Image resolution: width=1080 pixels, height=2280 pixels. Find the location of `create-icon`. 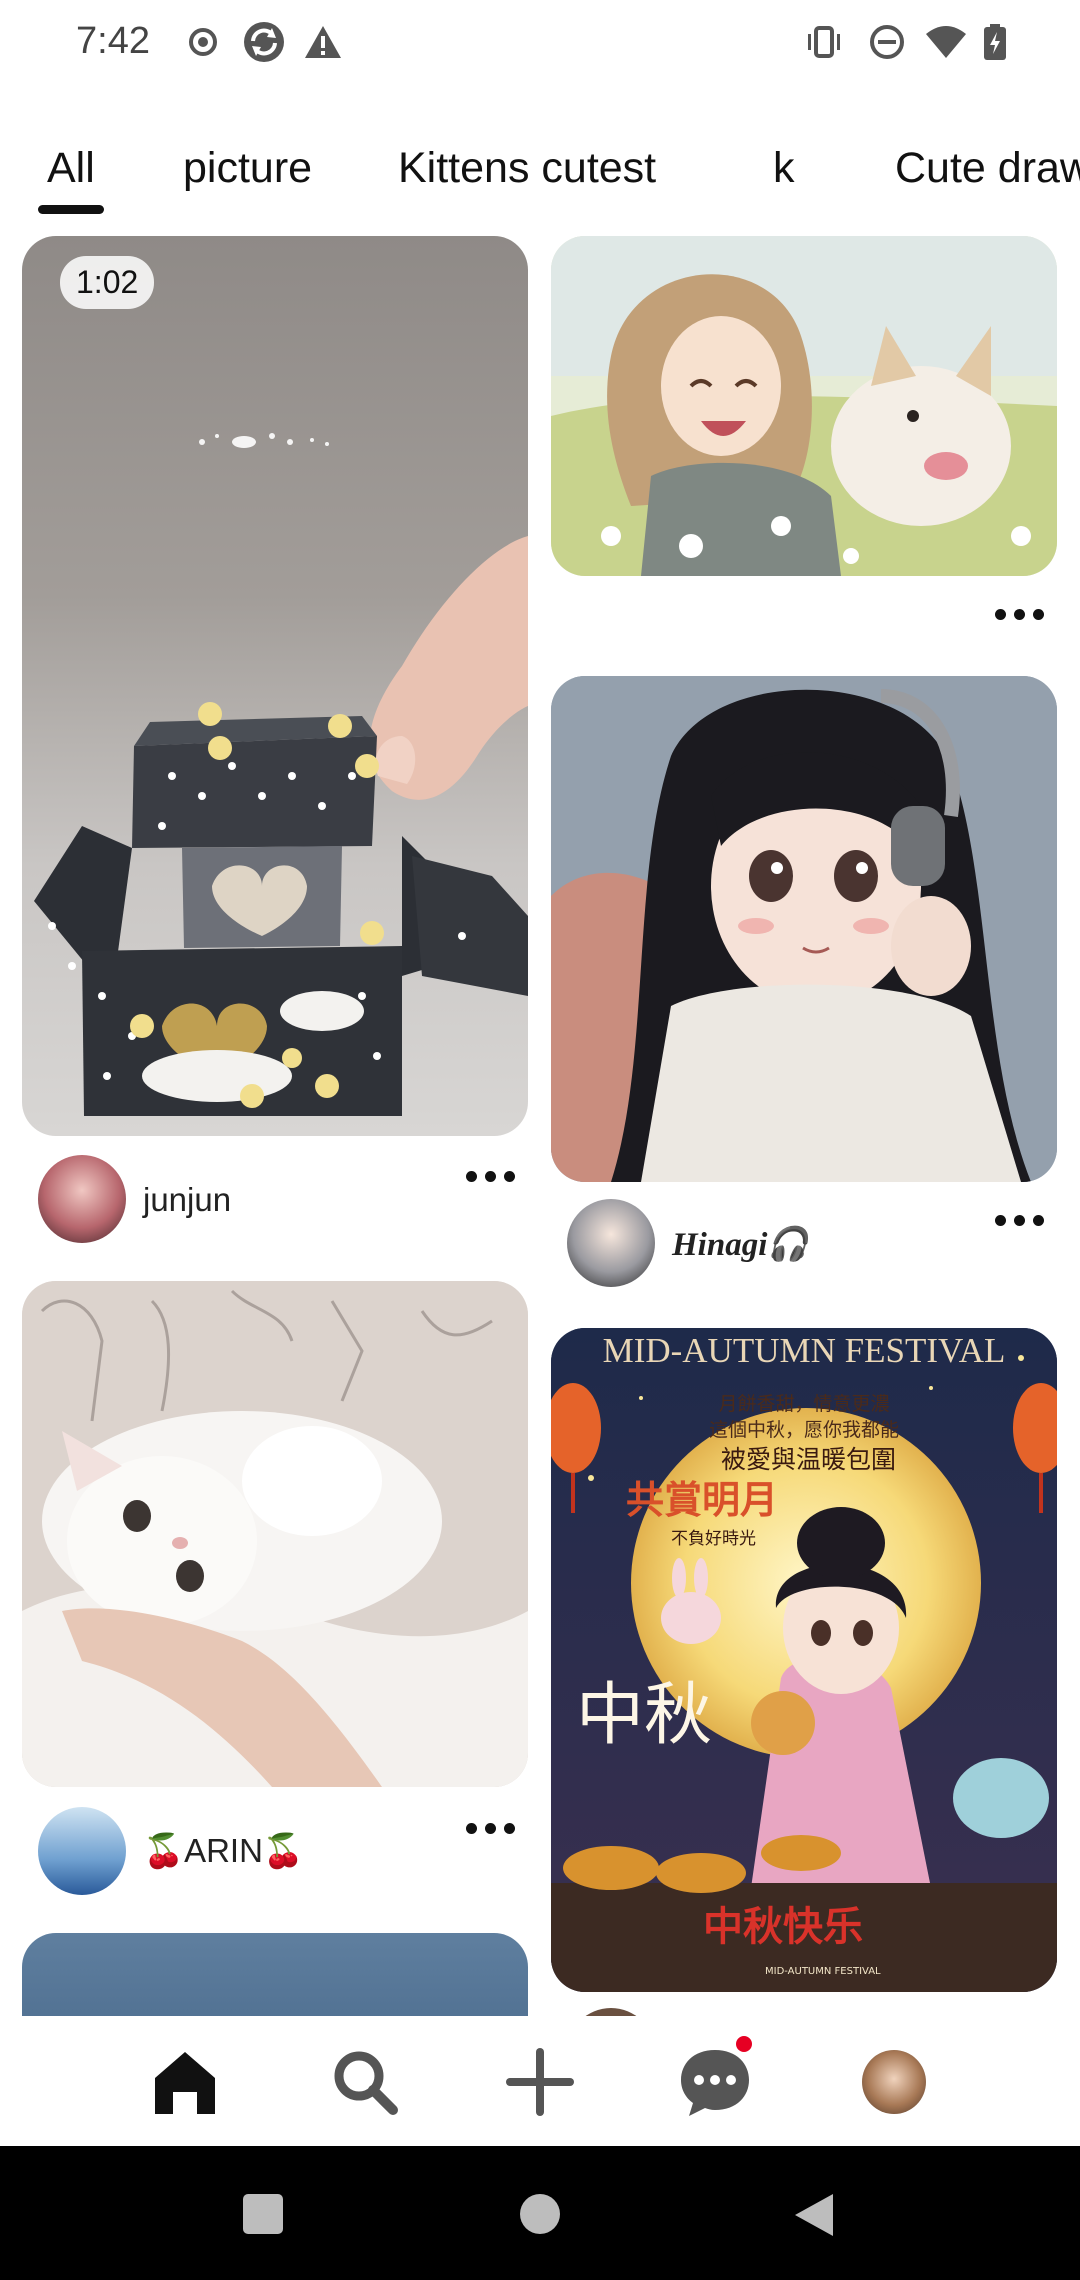

create-icon is located at coordinates (540, 2082).